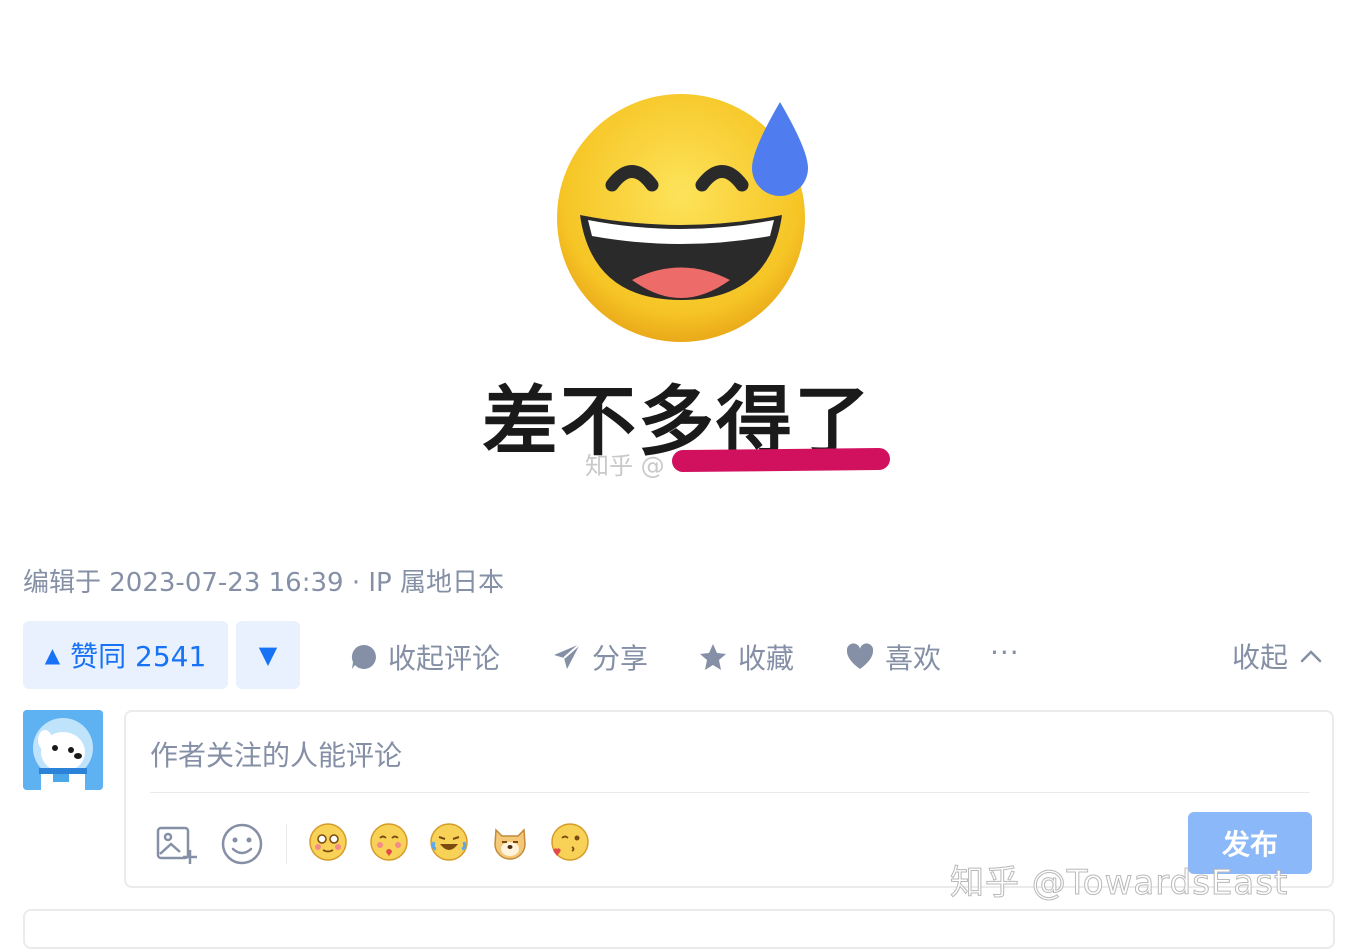 This screenshot has width=1354, height=949. I want to click on doge-sticker-icon, so click(510, 844).